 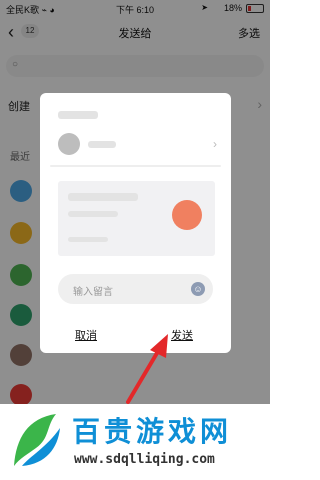 I want to click on watermark-banner: 百贵游戏网 www.sdqlliqing.com, so click(x=135, y=442).